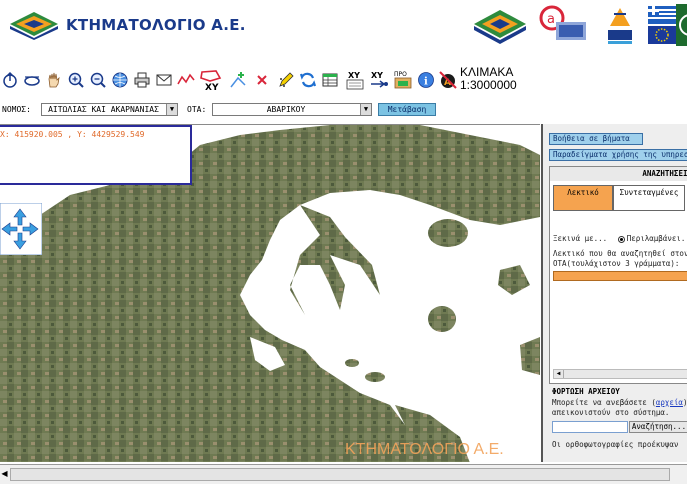  I want to click on file-path-input, so click(590, 427).